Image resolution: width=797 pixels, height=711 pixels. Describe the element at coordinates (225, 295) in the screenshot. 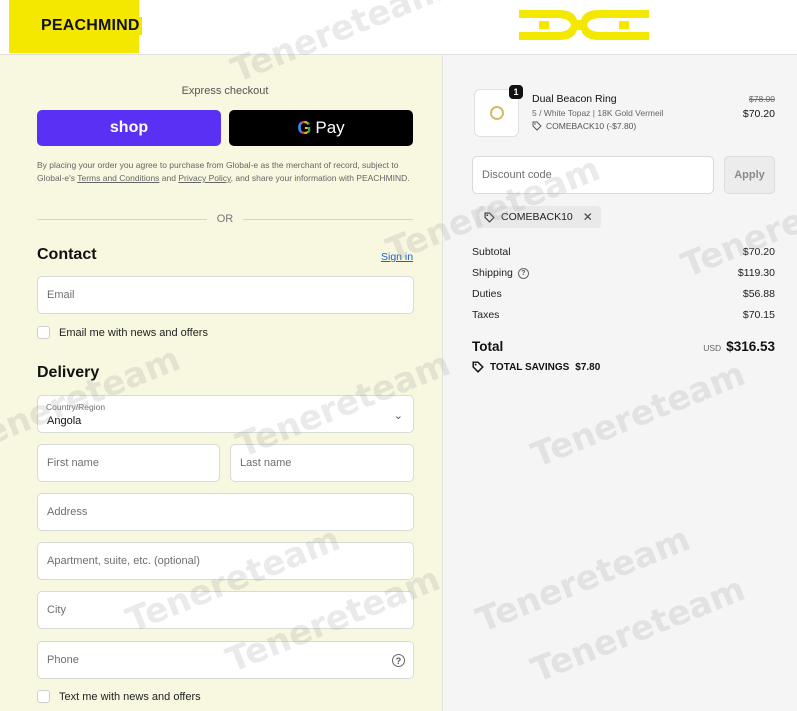

I see `email-field: Email` at that location.